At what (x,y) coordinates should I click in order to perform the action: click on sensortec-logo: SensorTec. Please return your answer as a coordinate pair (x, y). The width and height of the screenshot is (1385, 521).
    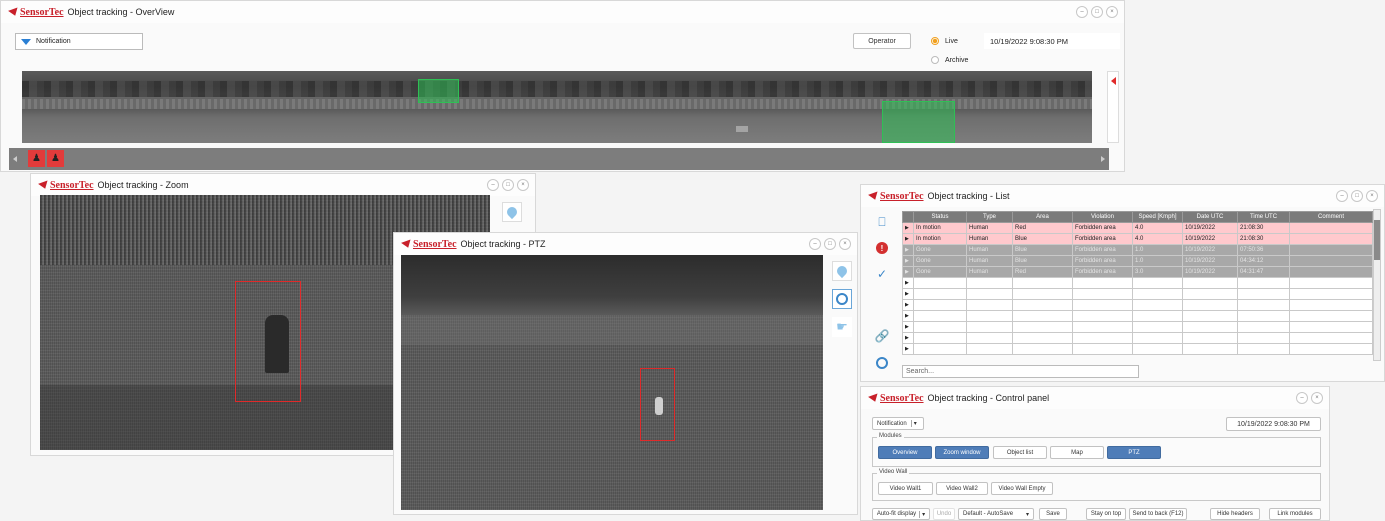
    Looking at the image, I should click on (896, 196).